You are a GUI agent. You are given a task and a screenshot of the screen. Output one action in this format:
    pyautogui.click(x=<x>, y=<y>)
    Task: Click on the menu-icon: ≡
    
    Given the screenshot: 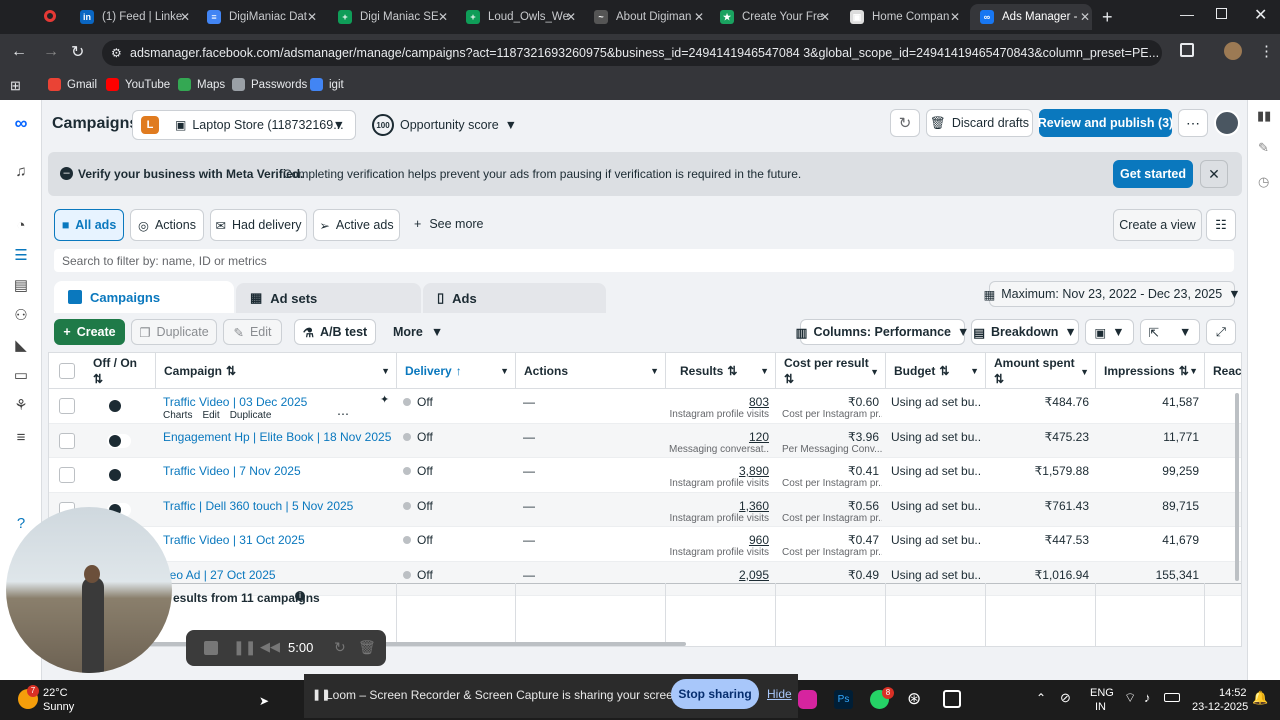 What is the action you would take?
    pyautogui.click(x=21, y=438)
    